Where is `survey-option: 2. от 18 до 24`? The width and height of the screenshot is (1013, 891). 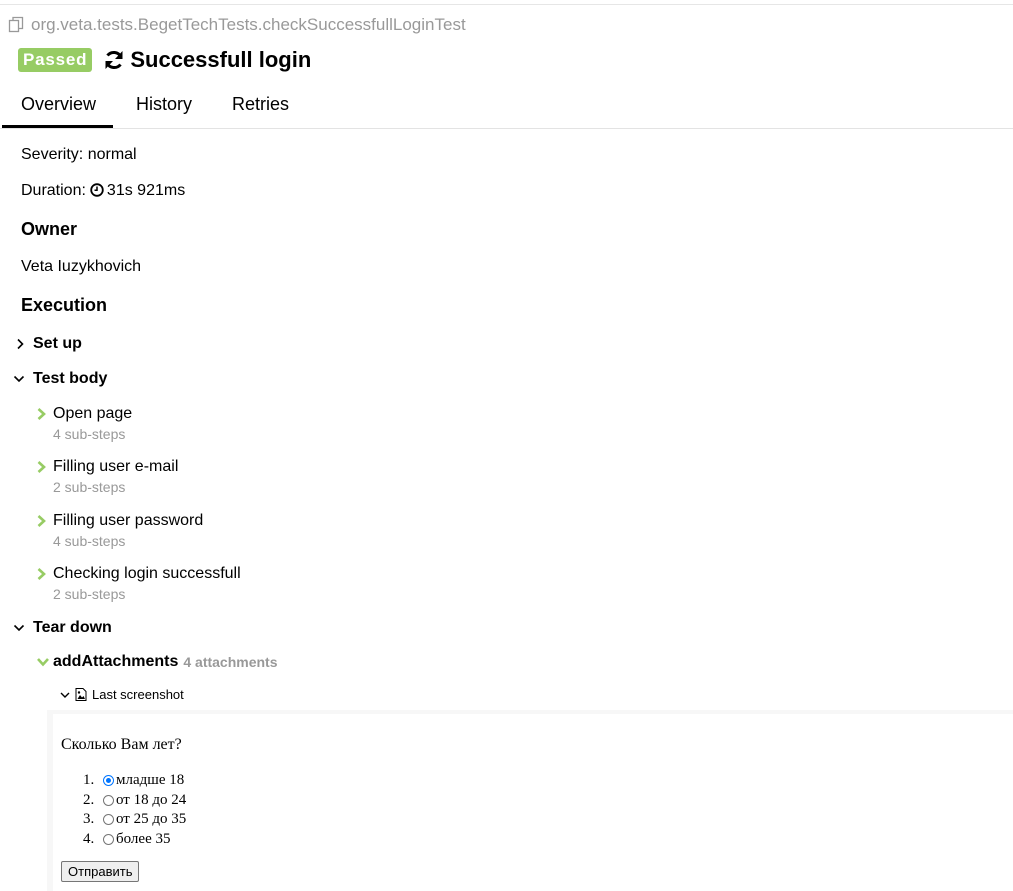
survey-option: 2. от 18 до 24 is located at coordinates (134, 800).